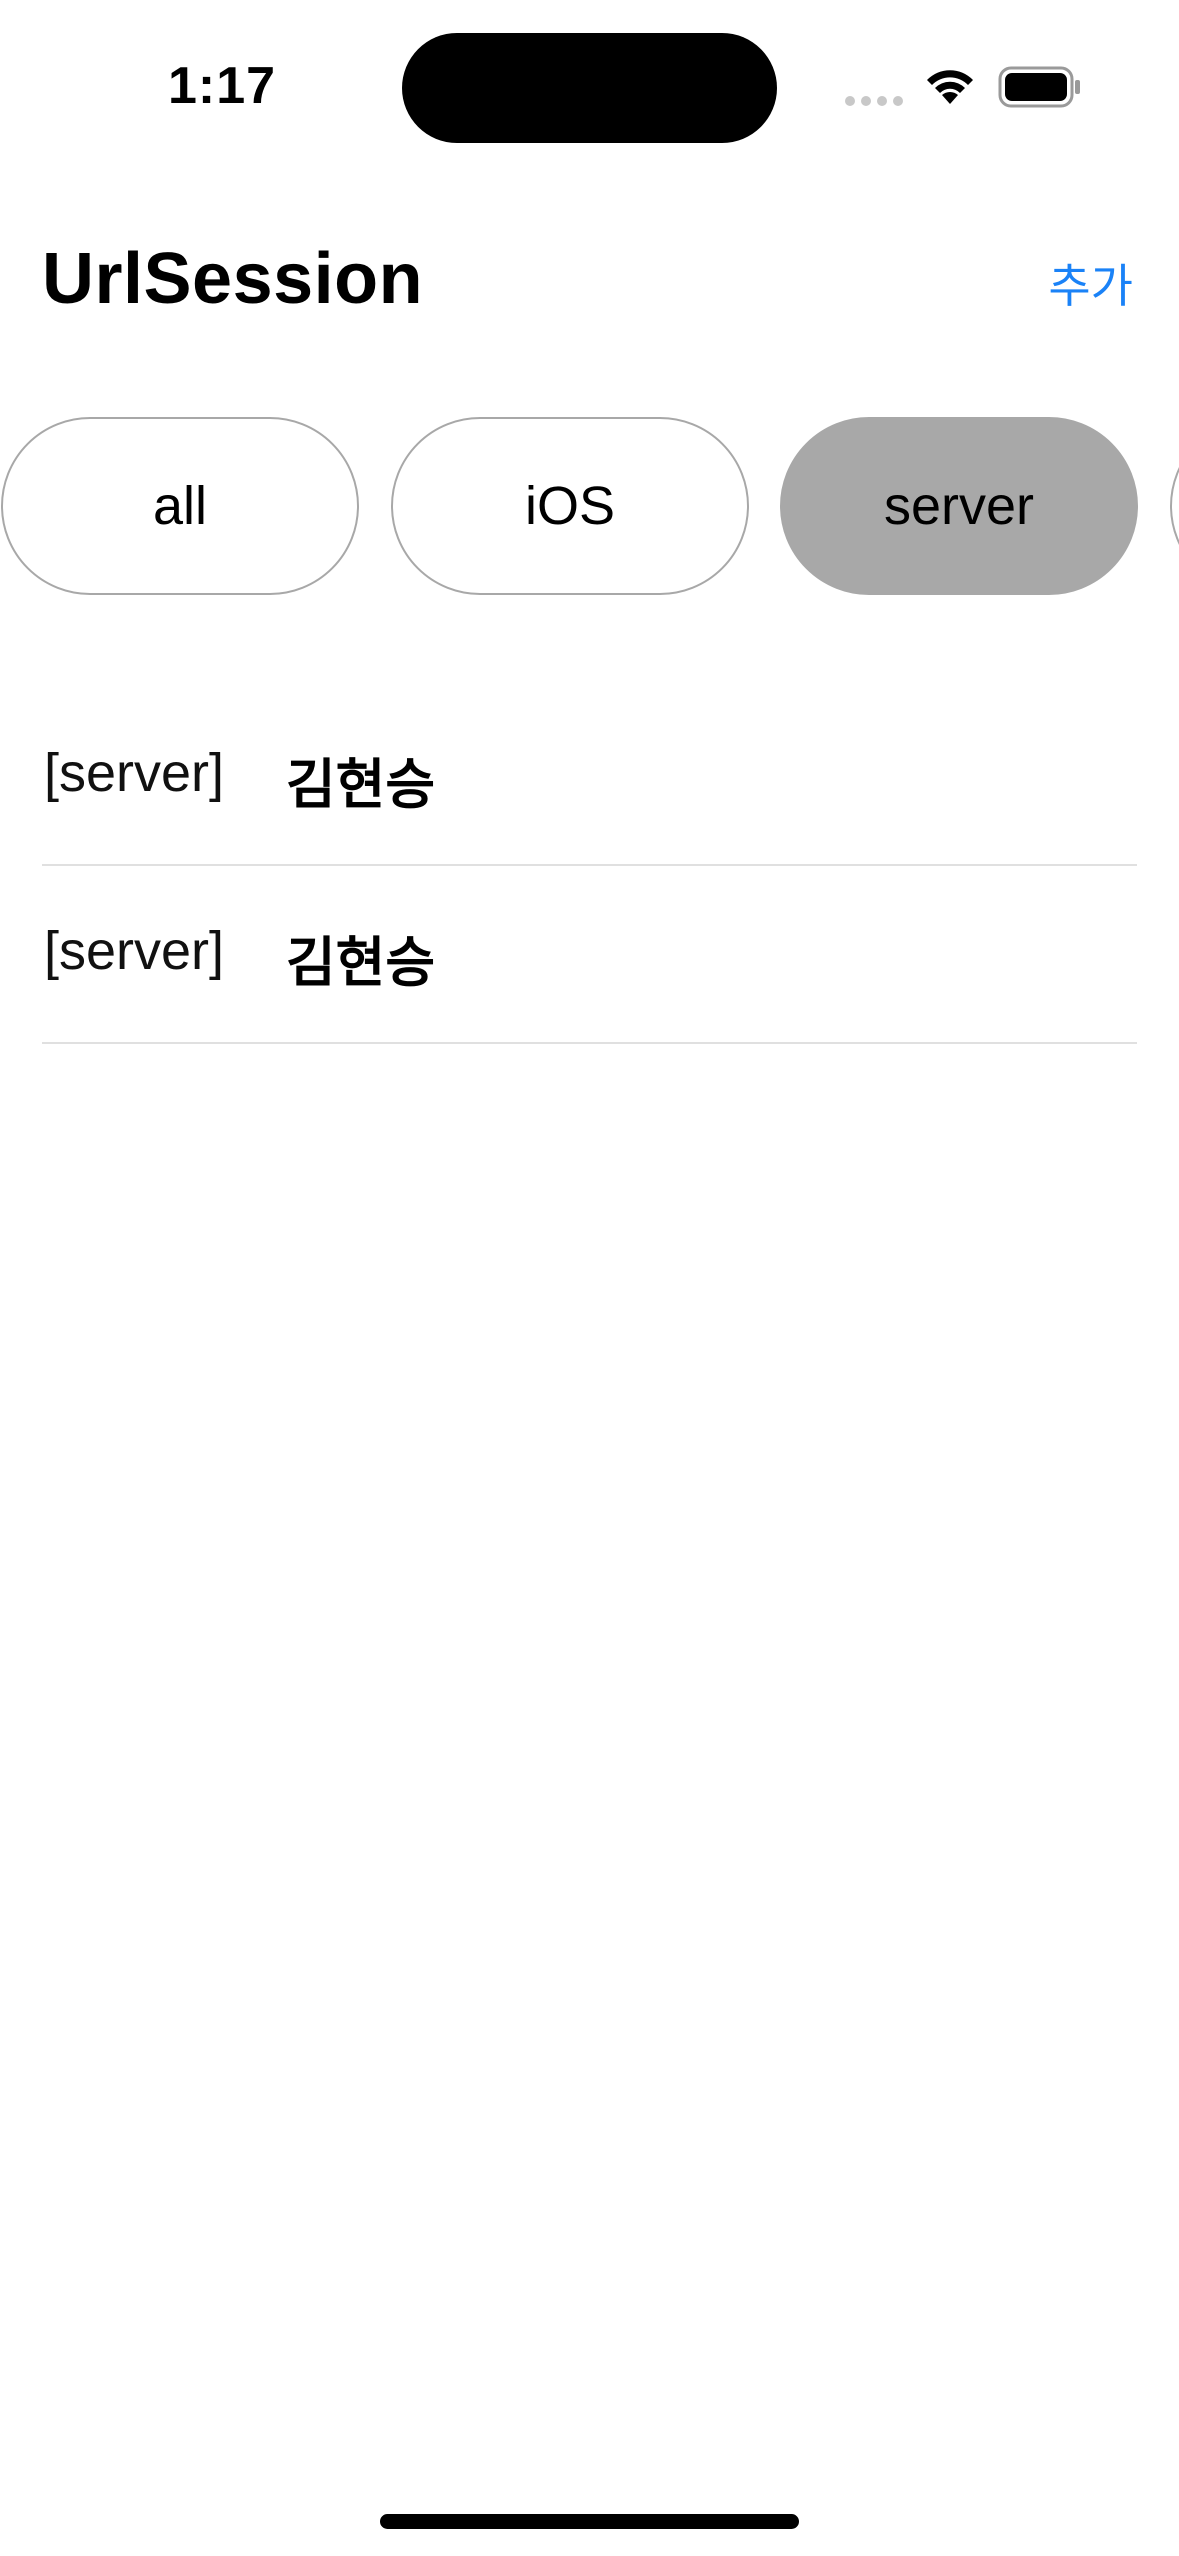  I want to click on signal-icon, so click(874, 101).